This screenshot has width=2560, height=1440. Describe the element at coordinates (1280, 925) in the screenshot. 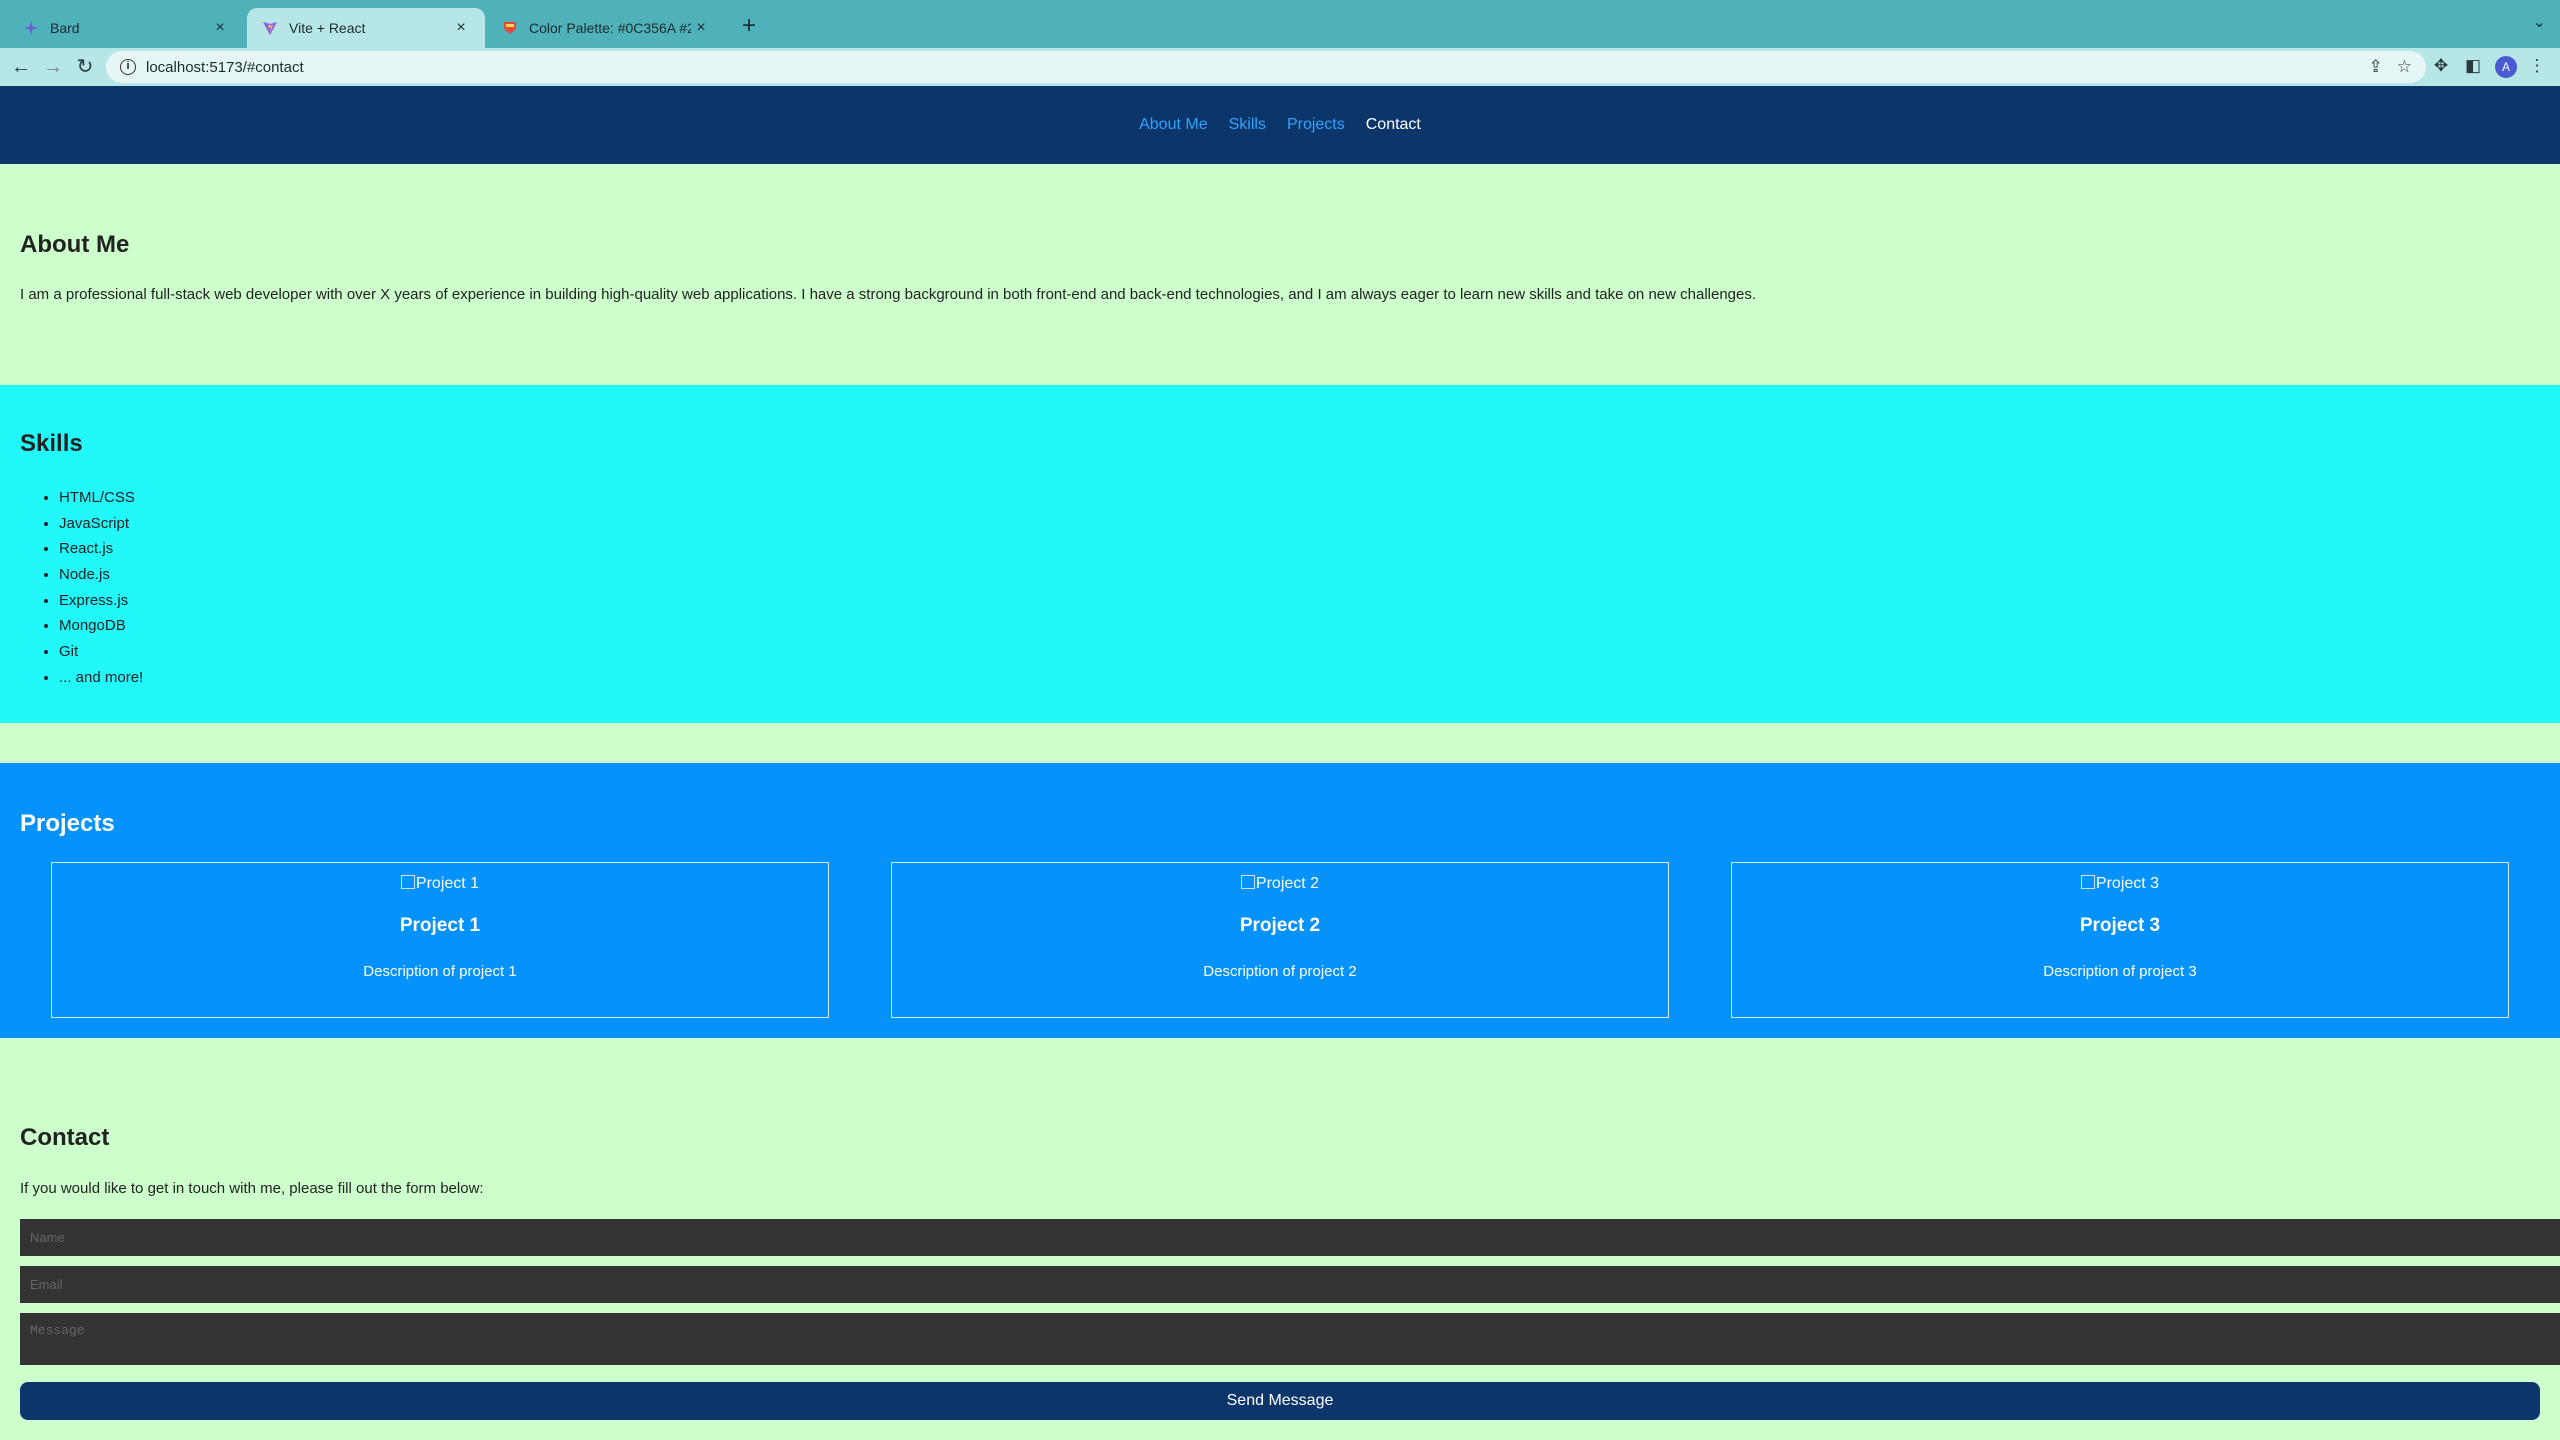

I see `project-title: Project 2` at that location.